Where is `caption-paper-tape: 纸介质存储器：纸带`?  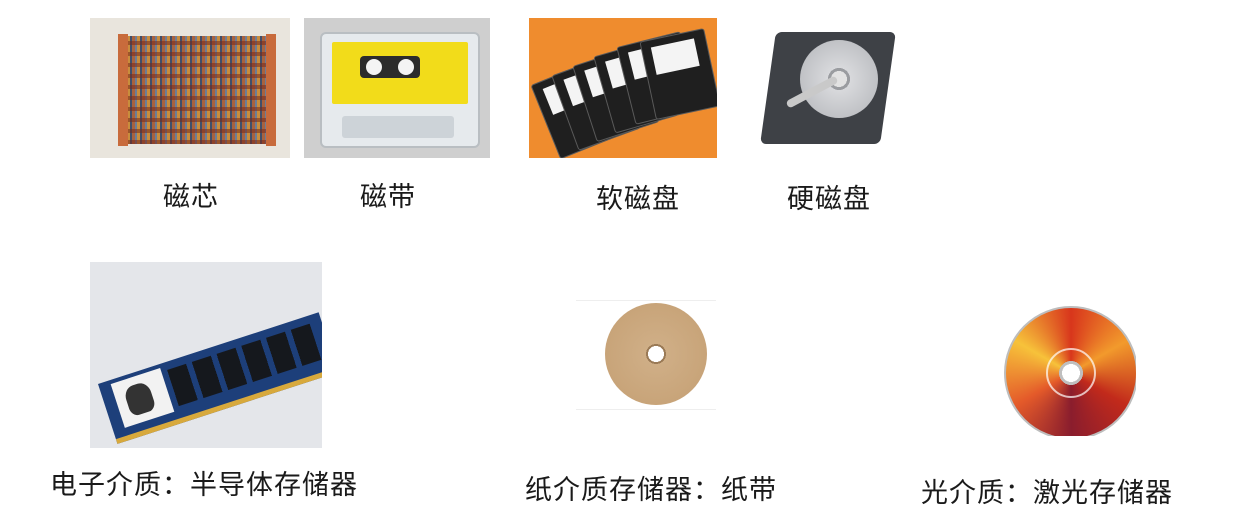
caption-paper-tape: 纸介质存储器：纸带 is located at coordinates (651, 490).